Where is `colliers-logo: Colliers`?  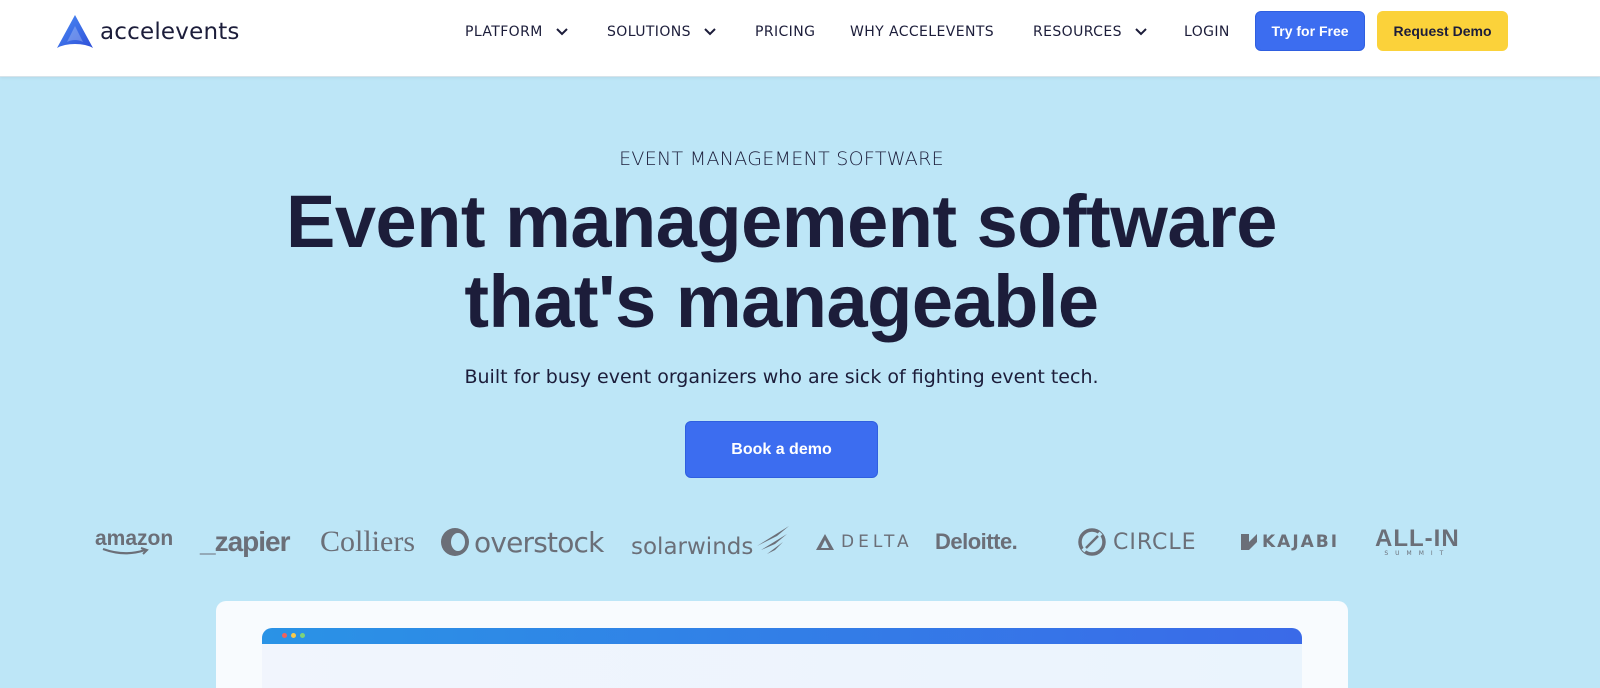
colliers-logo: Colliers is located at coordinates (367, 542).